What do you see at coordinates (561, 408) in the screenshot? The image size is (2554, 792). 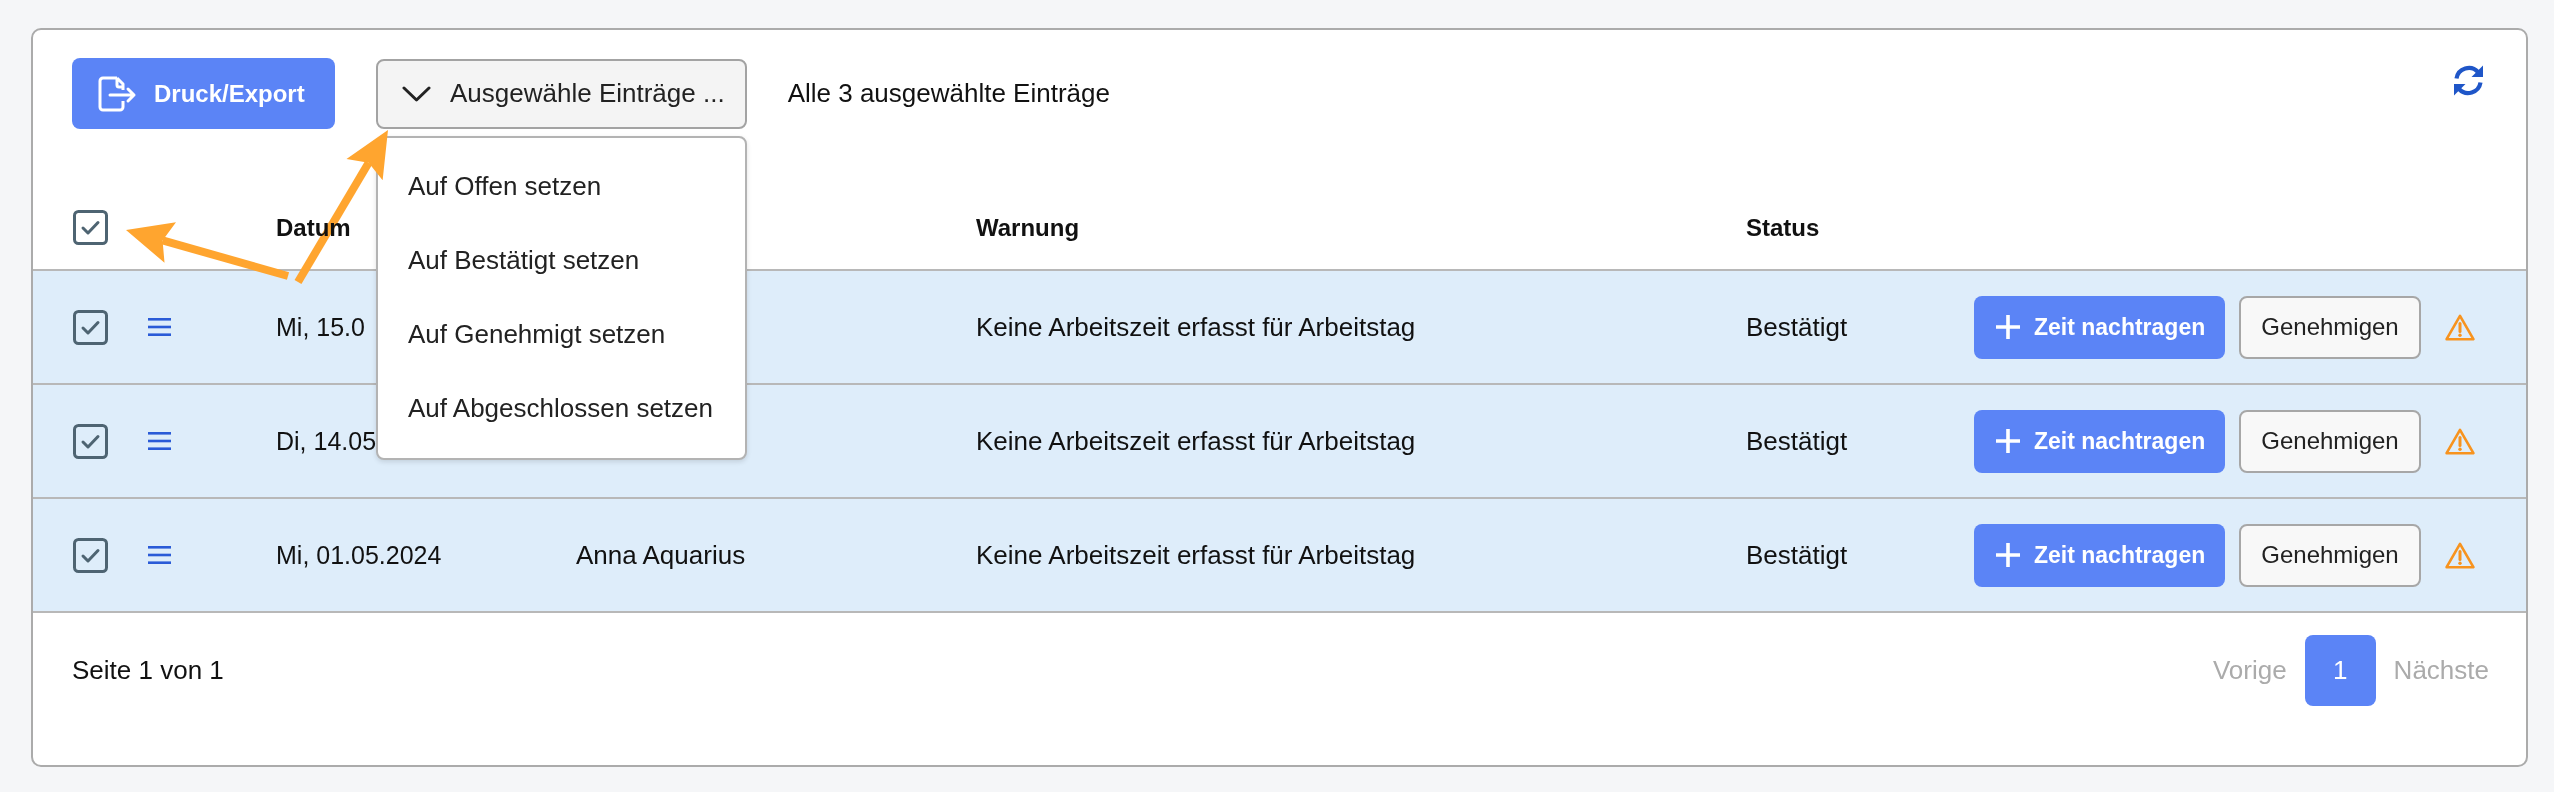 I see `menu-item: Auf Abgeschlossen setzen` at bounding box center [561, 408].